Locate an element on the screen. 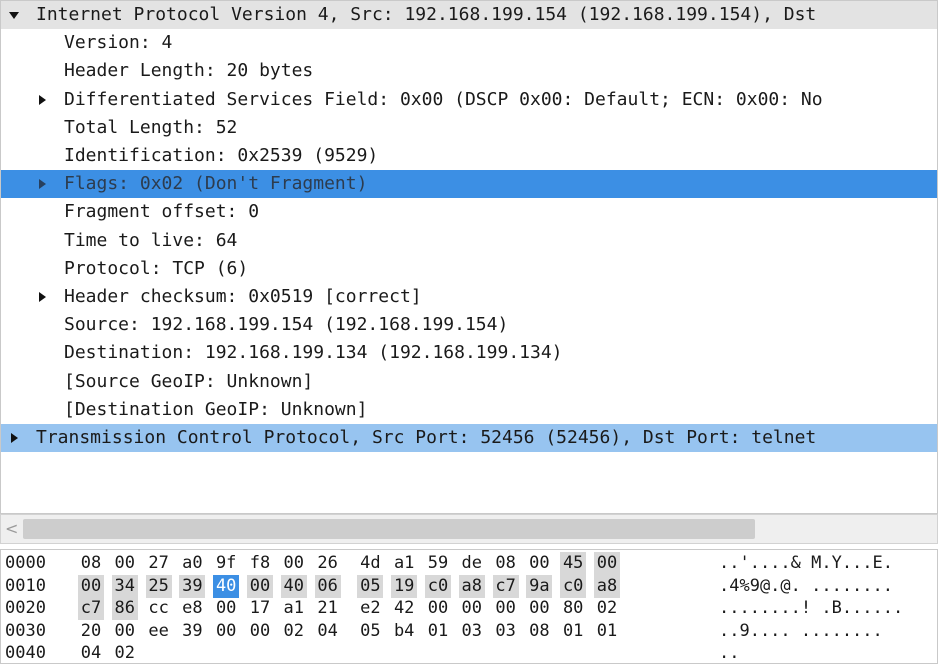  hex-byte: 34 is located at coordinates (124, 586).